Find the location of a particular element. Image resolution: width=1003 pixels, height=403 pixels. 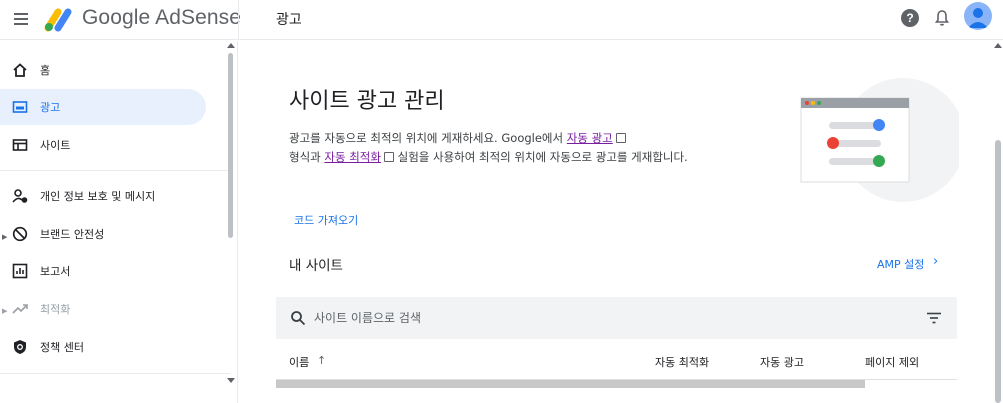

sidebar-item-label: 홈 is located at coordinates (45, 70).